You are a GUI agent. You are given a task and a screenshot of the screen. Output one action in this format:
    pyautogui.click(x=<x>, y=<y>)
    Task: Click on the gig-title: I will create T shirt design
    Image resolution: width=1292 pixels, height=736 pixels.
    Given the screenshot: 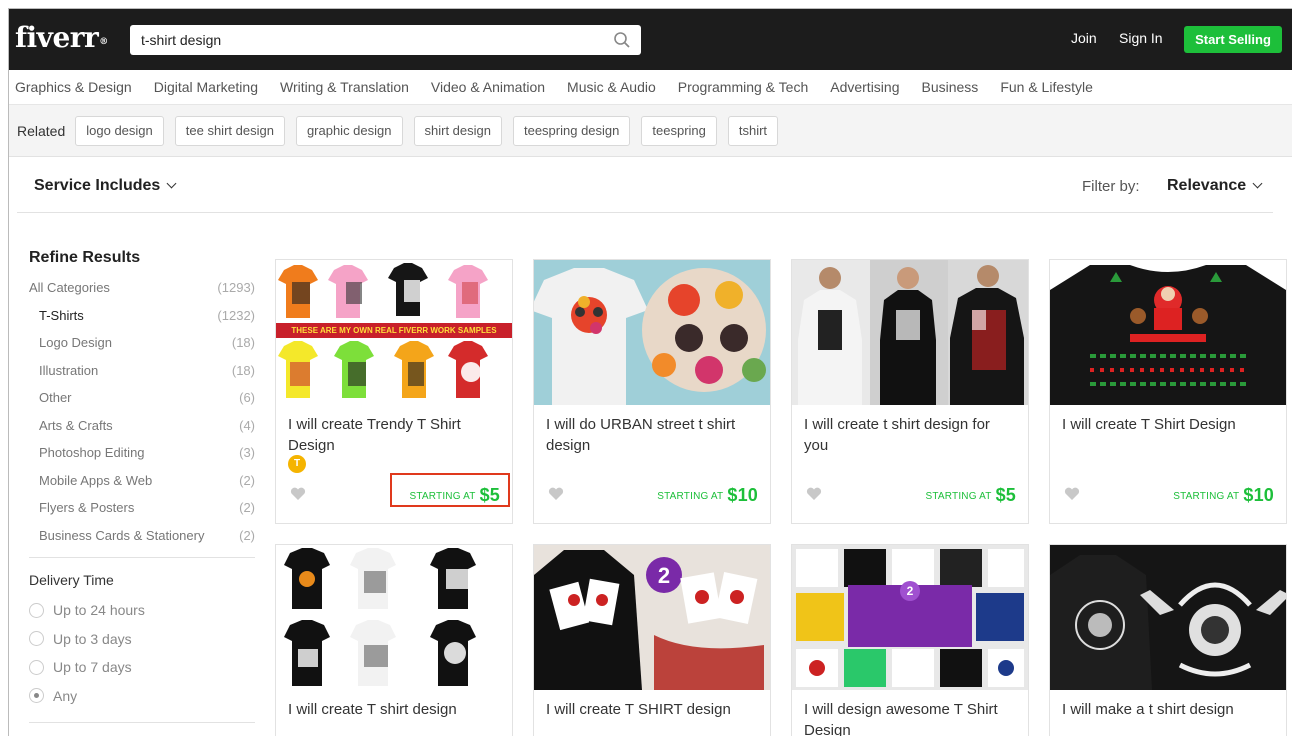 What is the action you would take?
    pyautogui.click(x=394, y=713)
    